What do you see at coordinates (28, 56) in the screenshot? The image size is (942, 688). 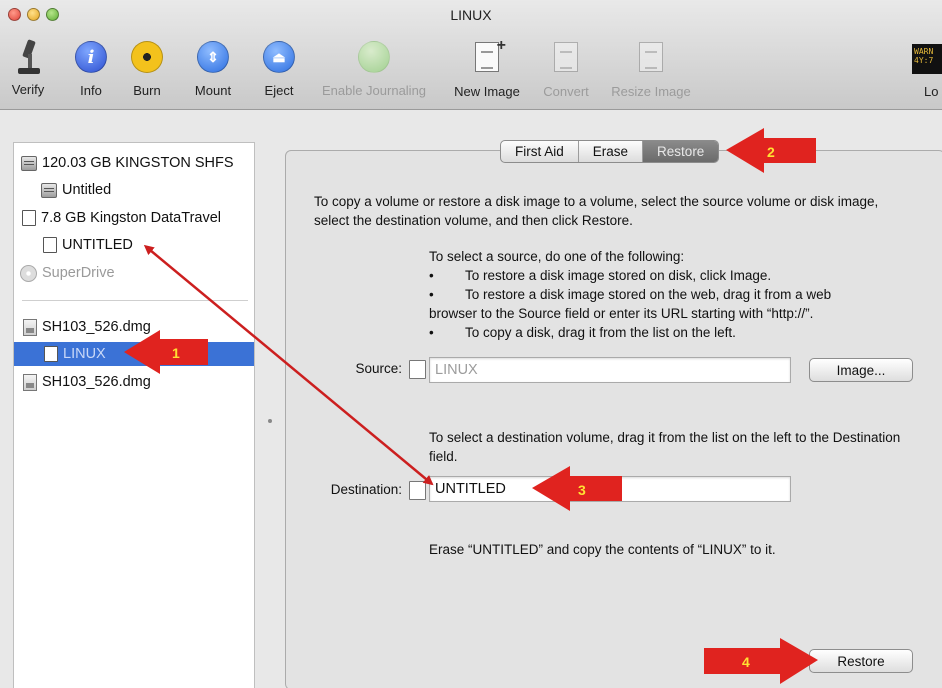 I see `microscope-icon` at bounding box center [28, 56].